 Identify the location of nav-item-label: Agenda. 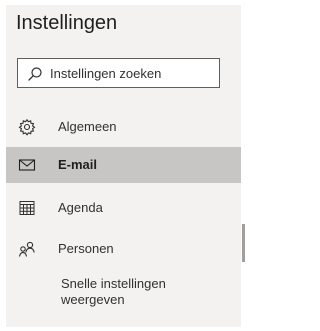
(80, 207).